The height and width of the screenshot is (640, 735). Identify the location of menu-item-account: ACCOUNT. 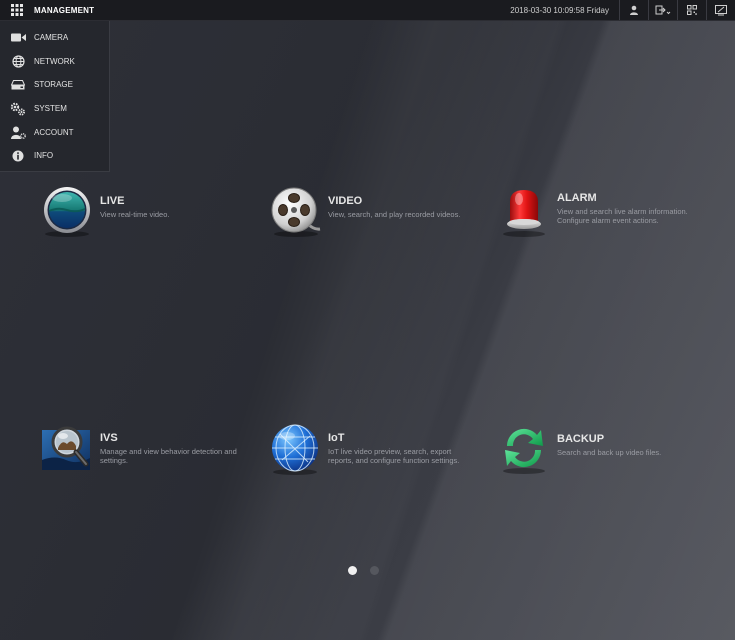
(54, 132).